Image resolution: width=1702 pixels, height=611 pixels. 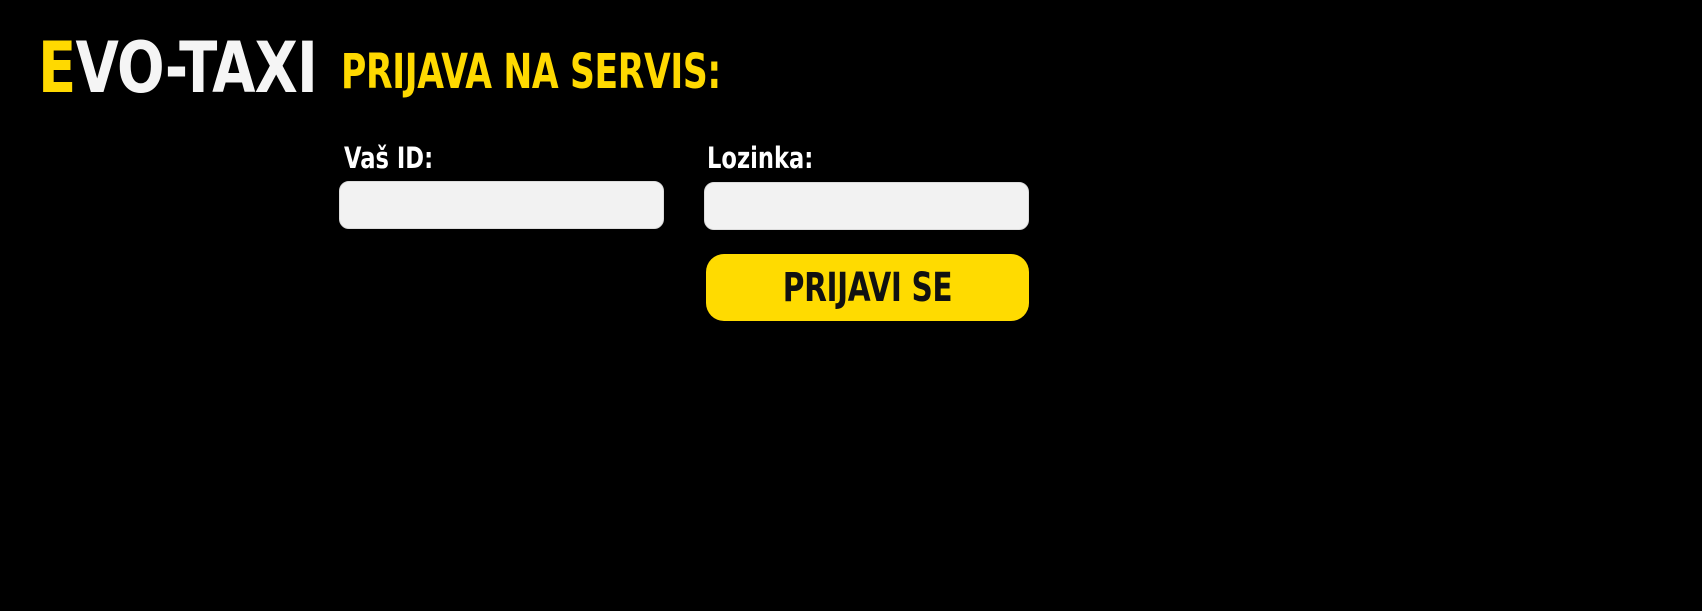 What do you see at coordinates (389, 158) in the screenshot?
I see `id-label: Vaš ID:` at bounding box center [389, 158].